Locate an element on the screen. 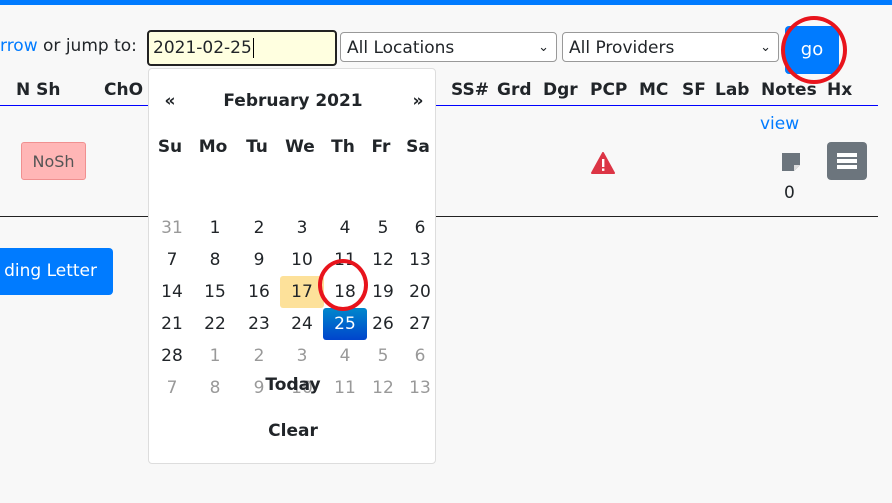  calendar-day: 10 is located at coordinates (302, 260).